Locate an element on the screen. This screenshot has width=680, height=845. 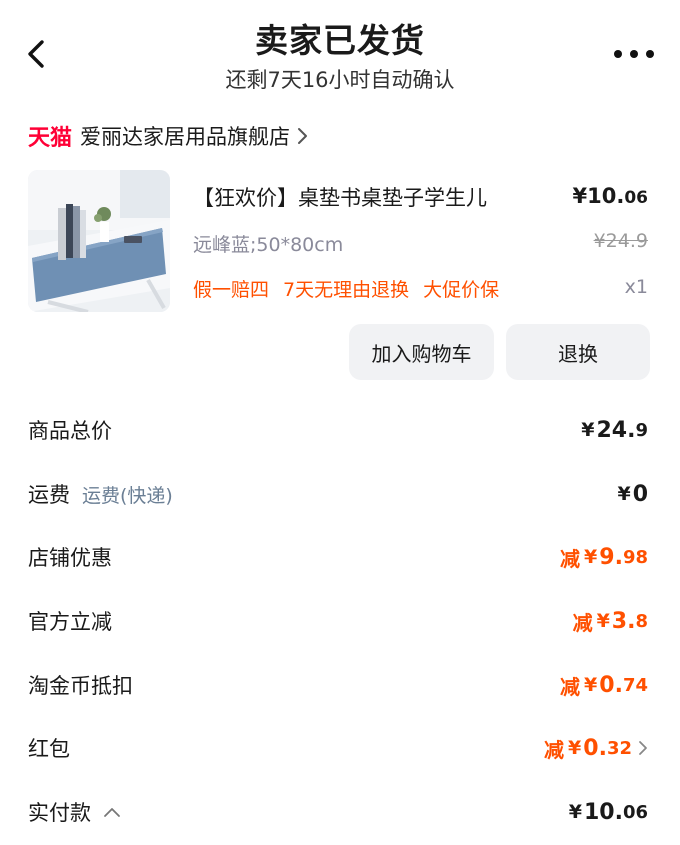
return-exchange-button: 退换 is located at coordinates (578, 352).